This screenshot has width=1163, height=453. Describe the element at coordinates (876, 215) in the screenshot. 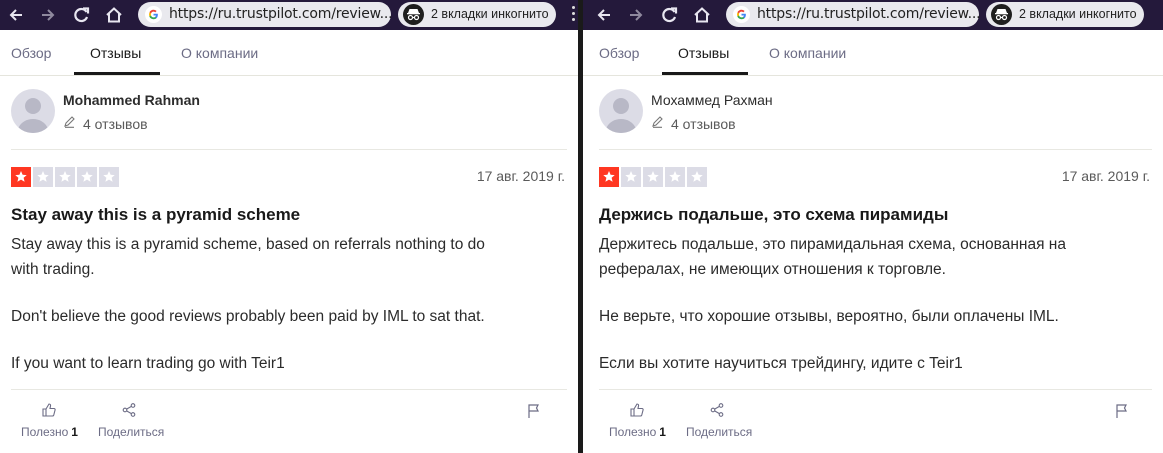

I see `review-title: Держись подальше, это схема пирамиды` at that location.